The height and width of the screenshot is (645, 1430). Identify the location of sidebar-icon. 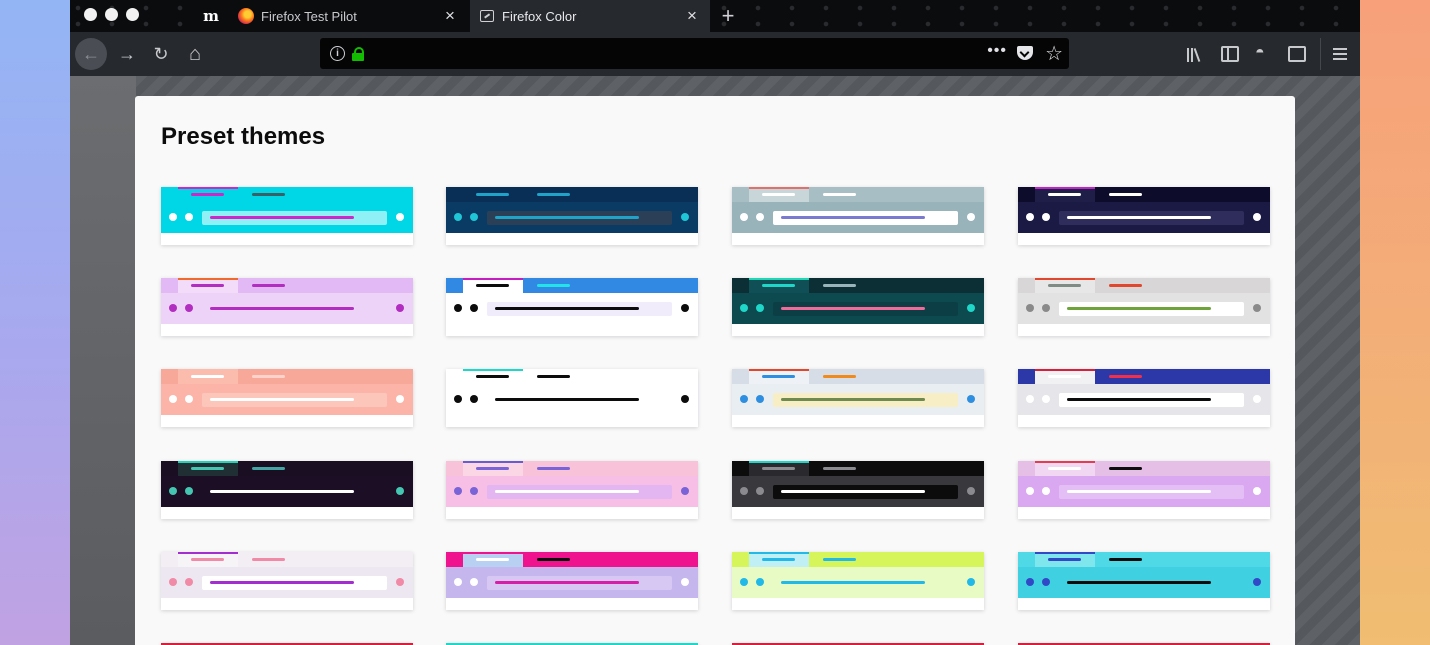
(1230, 54).